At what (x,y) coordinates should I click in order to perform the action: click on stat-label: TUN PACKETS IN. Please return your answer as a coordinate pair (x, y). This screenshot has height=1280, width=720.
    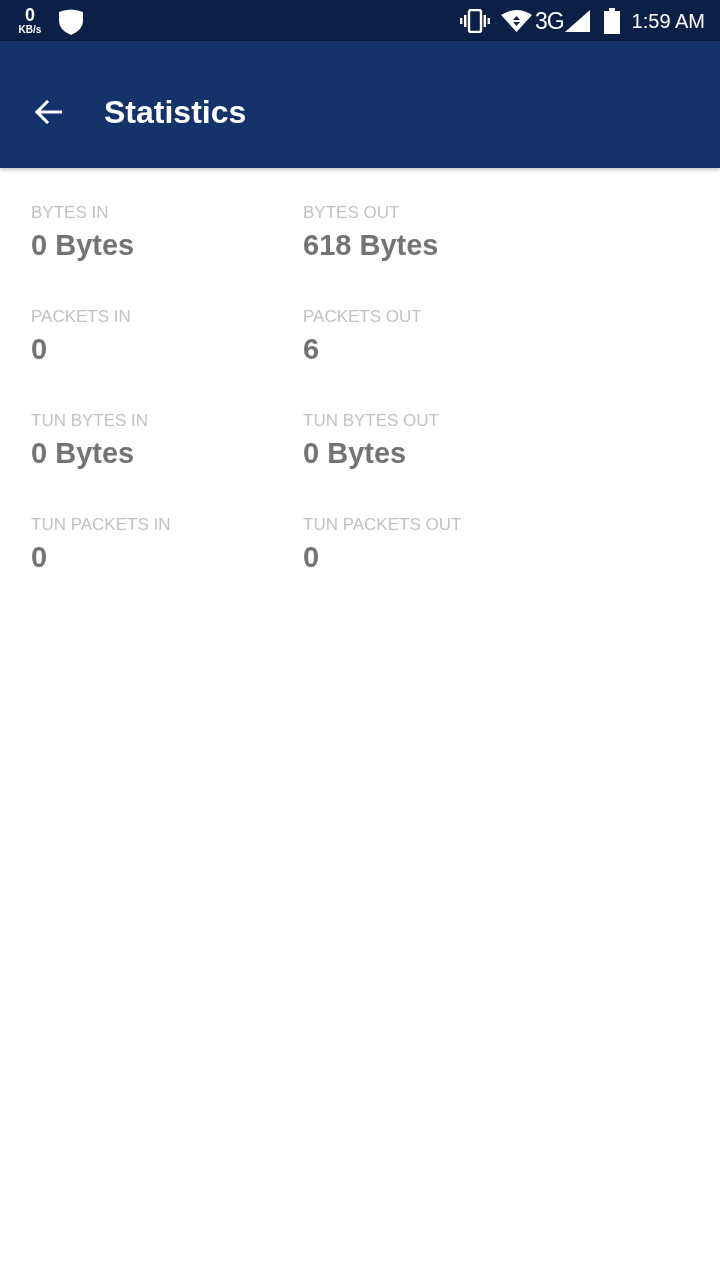
    Looking at the image, I should click on (101, 525).